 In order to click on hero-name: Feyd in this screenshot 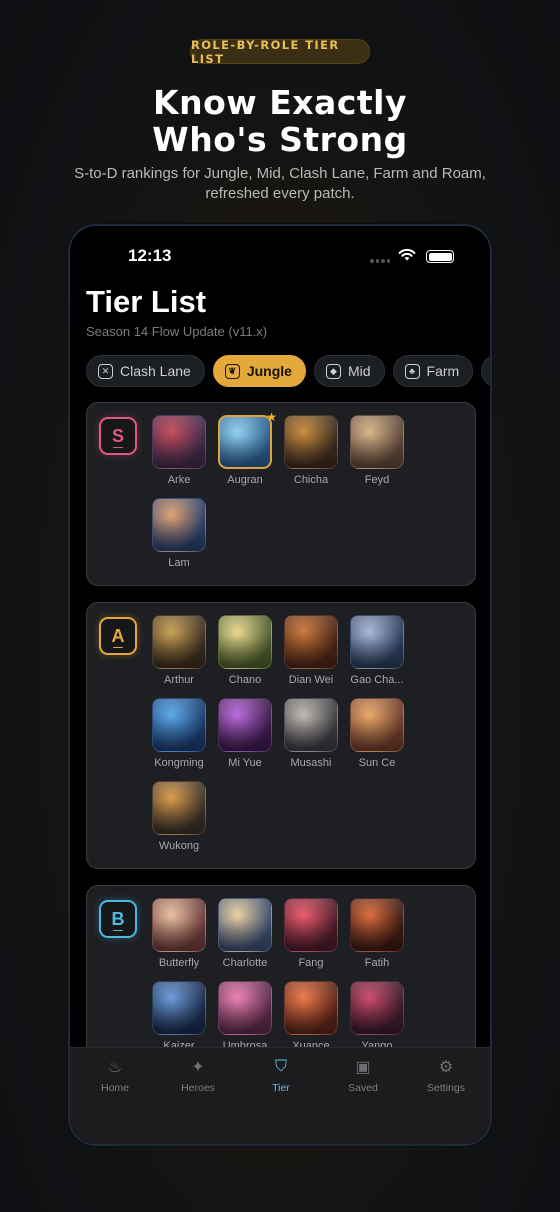, I will do `click(377, 480)`.